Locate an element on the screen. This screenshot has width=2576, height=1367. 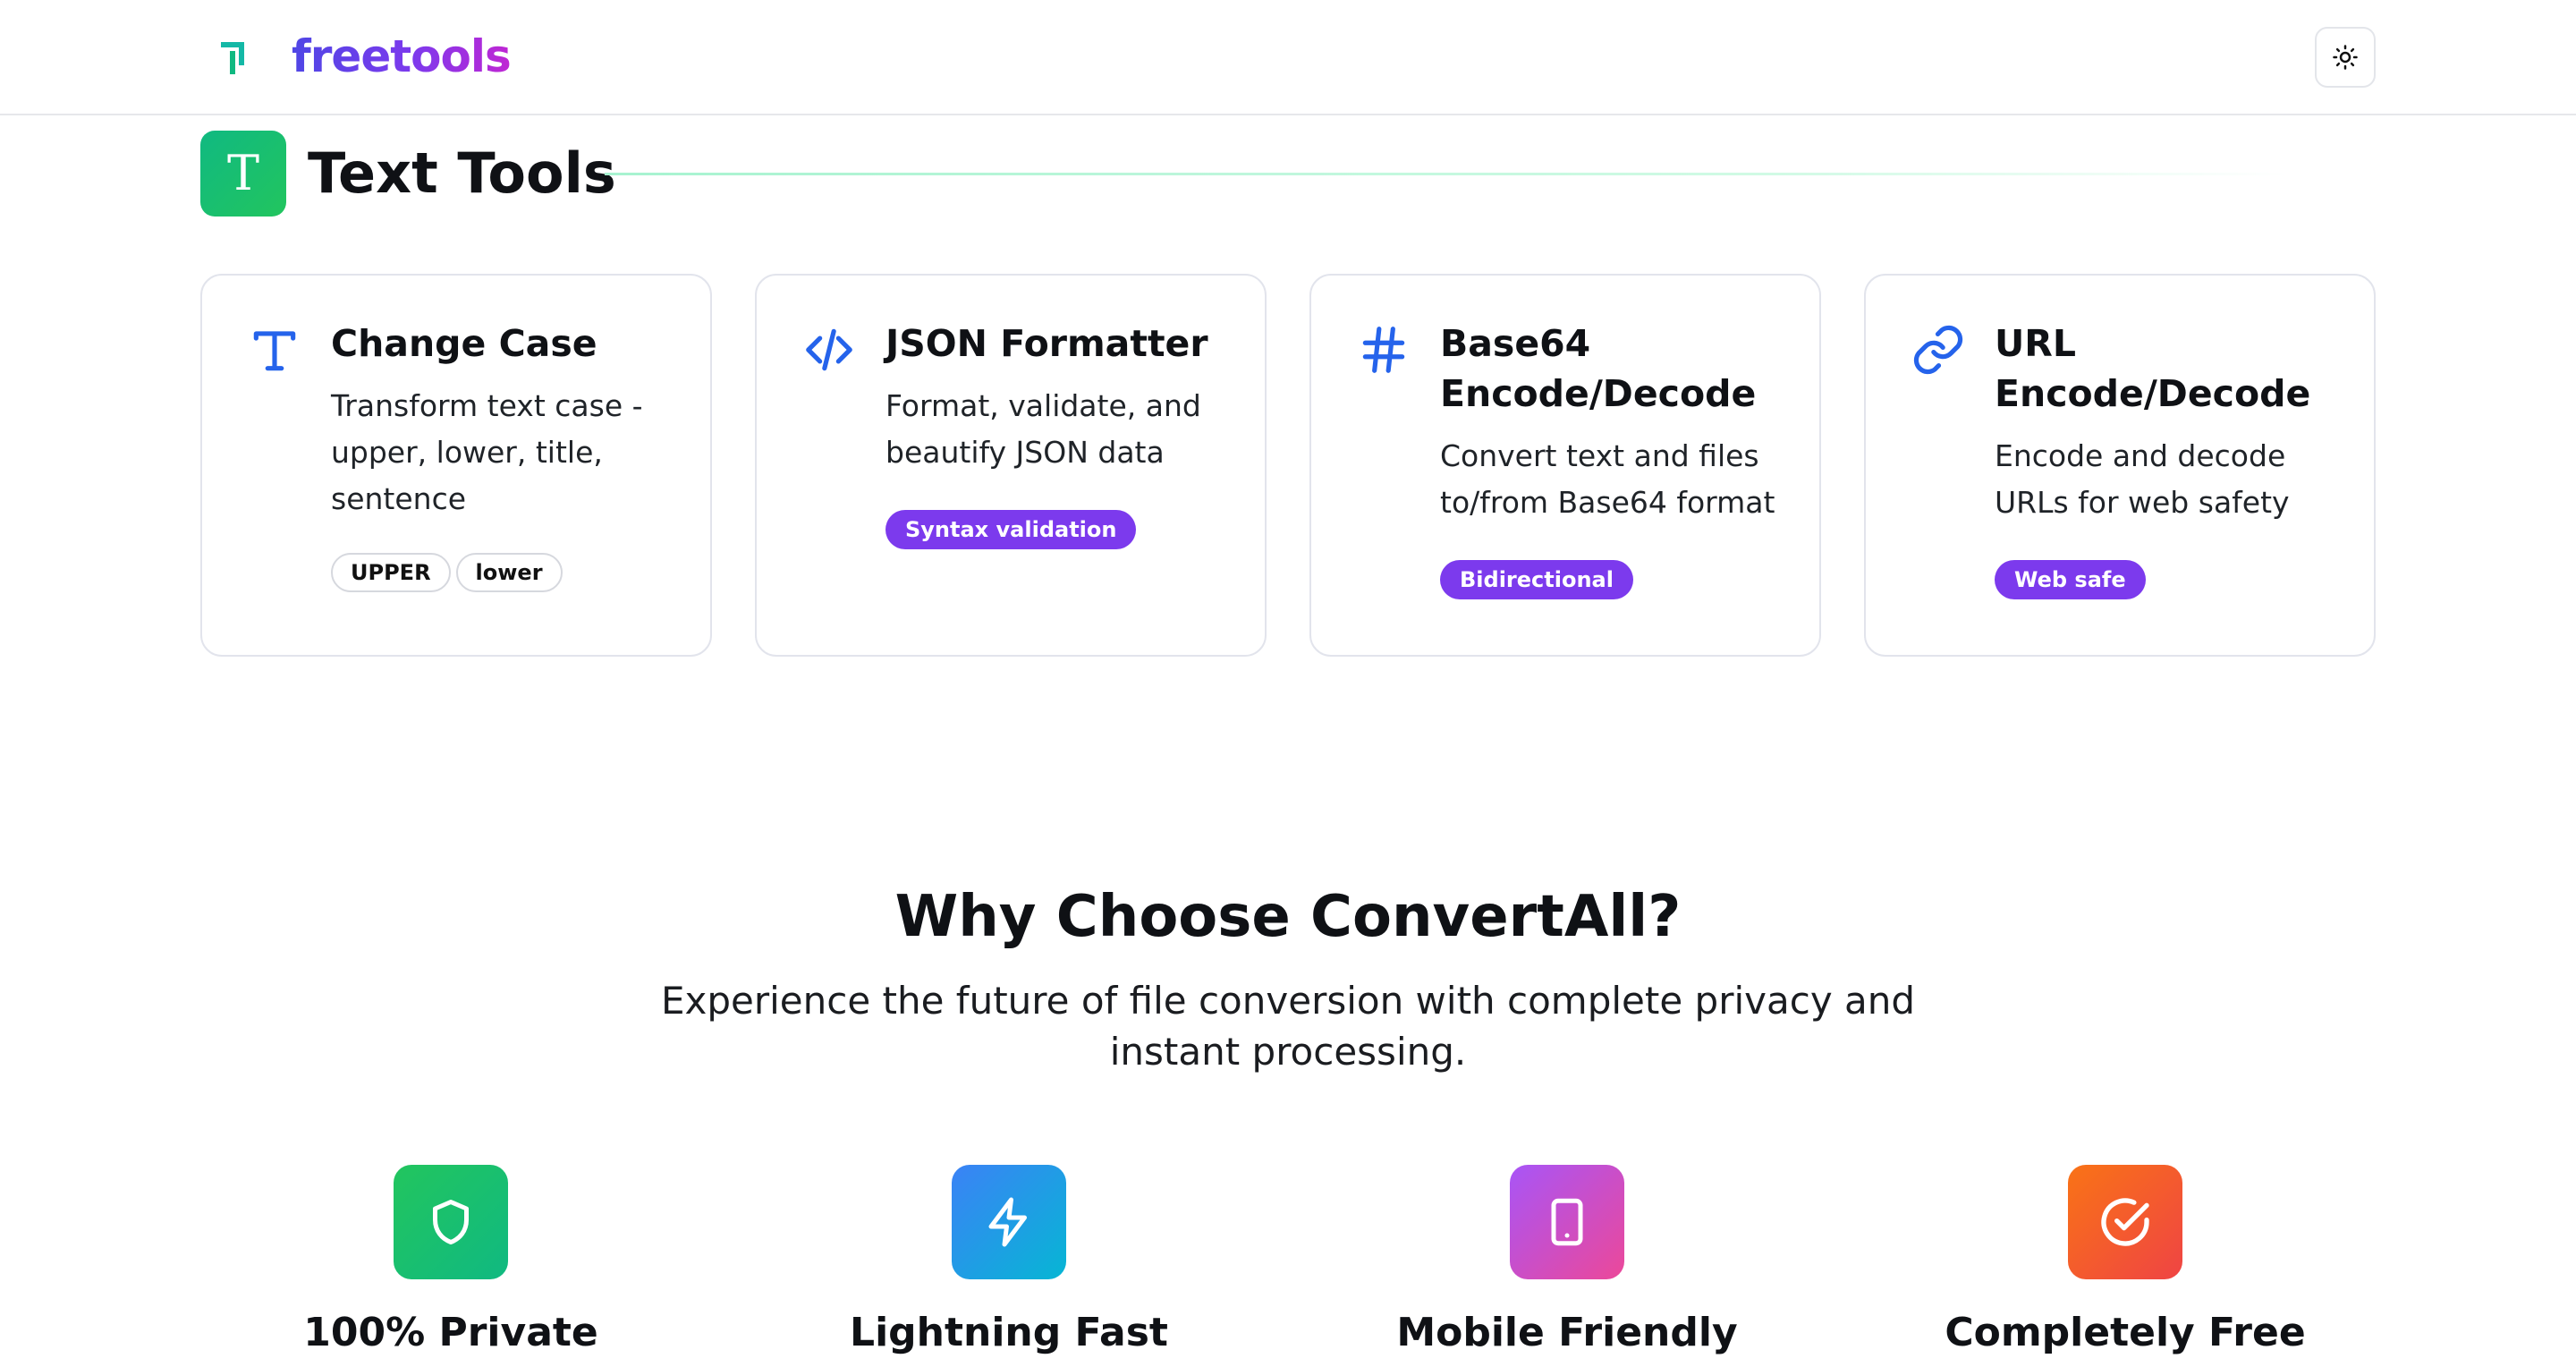
lightning-icon is located at coordinates (1007, 1222).